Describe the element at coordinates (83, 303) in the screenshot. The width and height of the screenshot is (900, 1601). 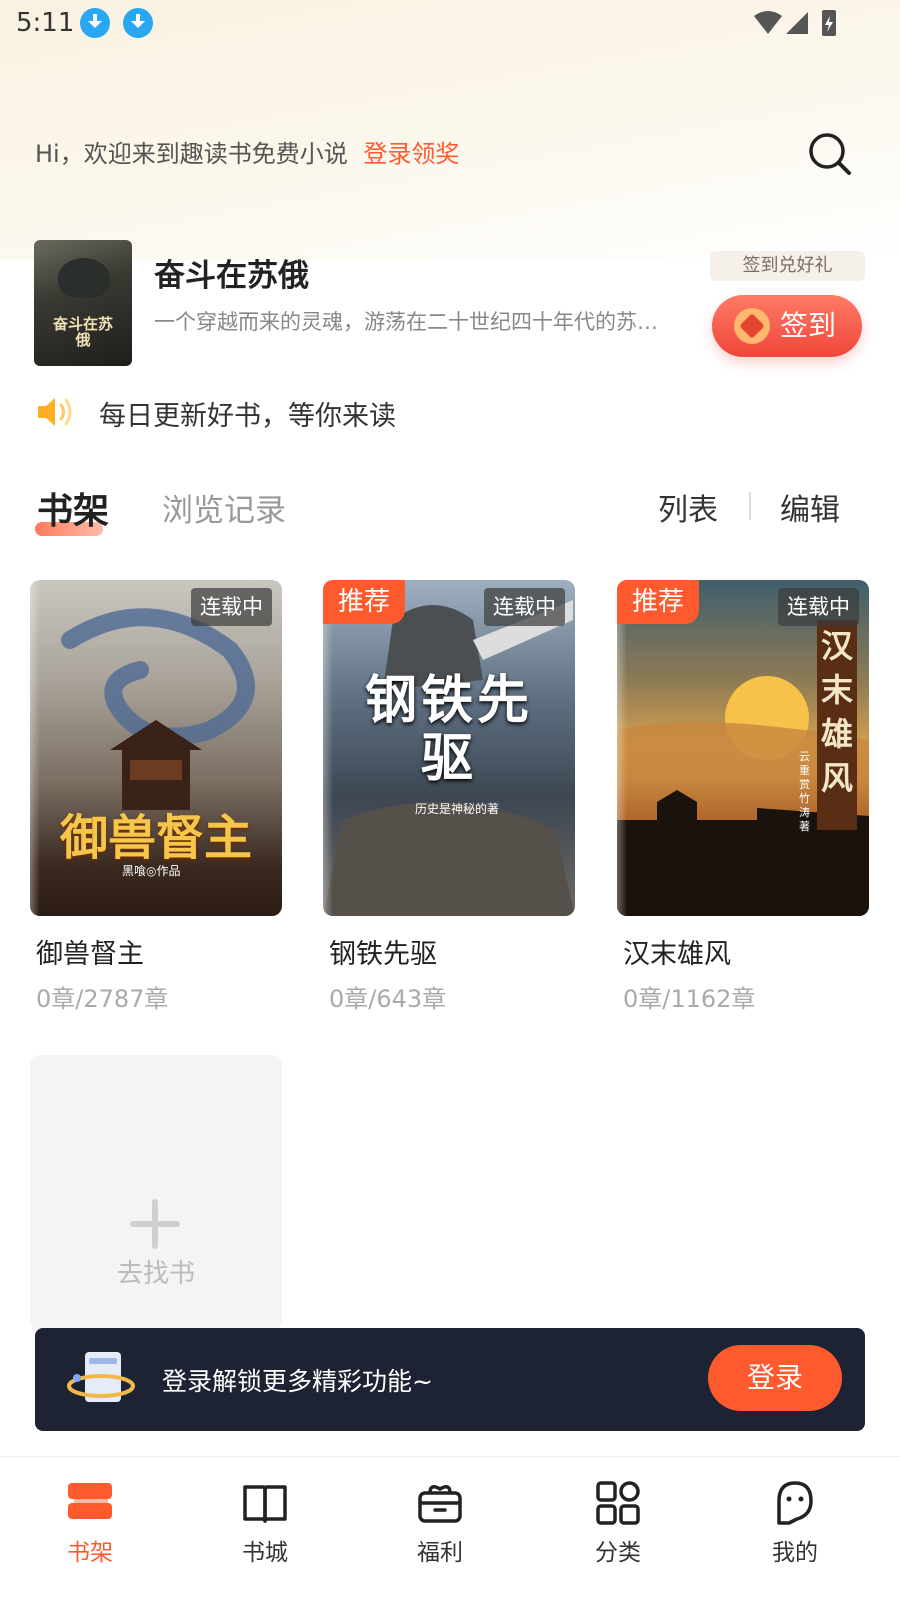
I see `recommended-book-cover: 奋斗在苏俄` at that location.